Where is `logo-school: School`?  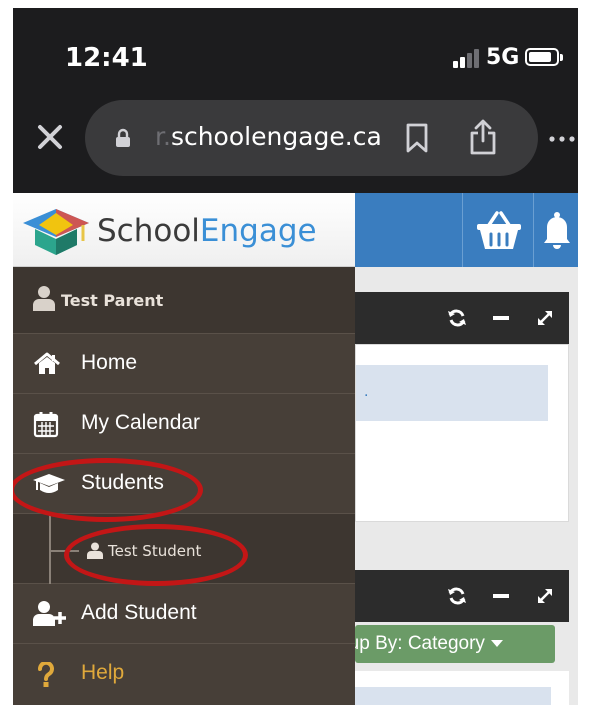
logo-school: School is located at coordinates (148, 231).